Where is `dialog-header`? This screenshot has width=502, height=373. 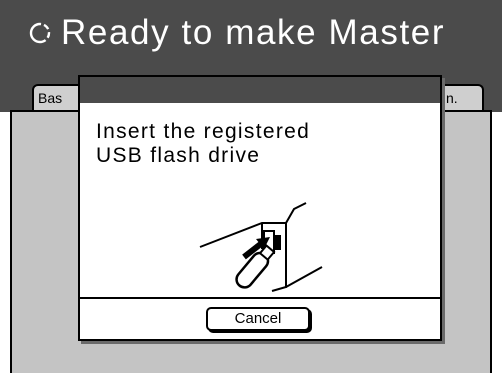
dialog-header is located at coordinates (260, 90).